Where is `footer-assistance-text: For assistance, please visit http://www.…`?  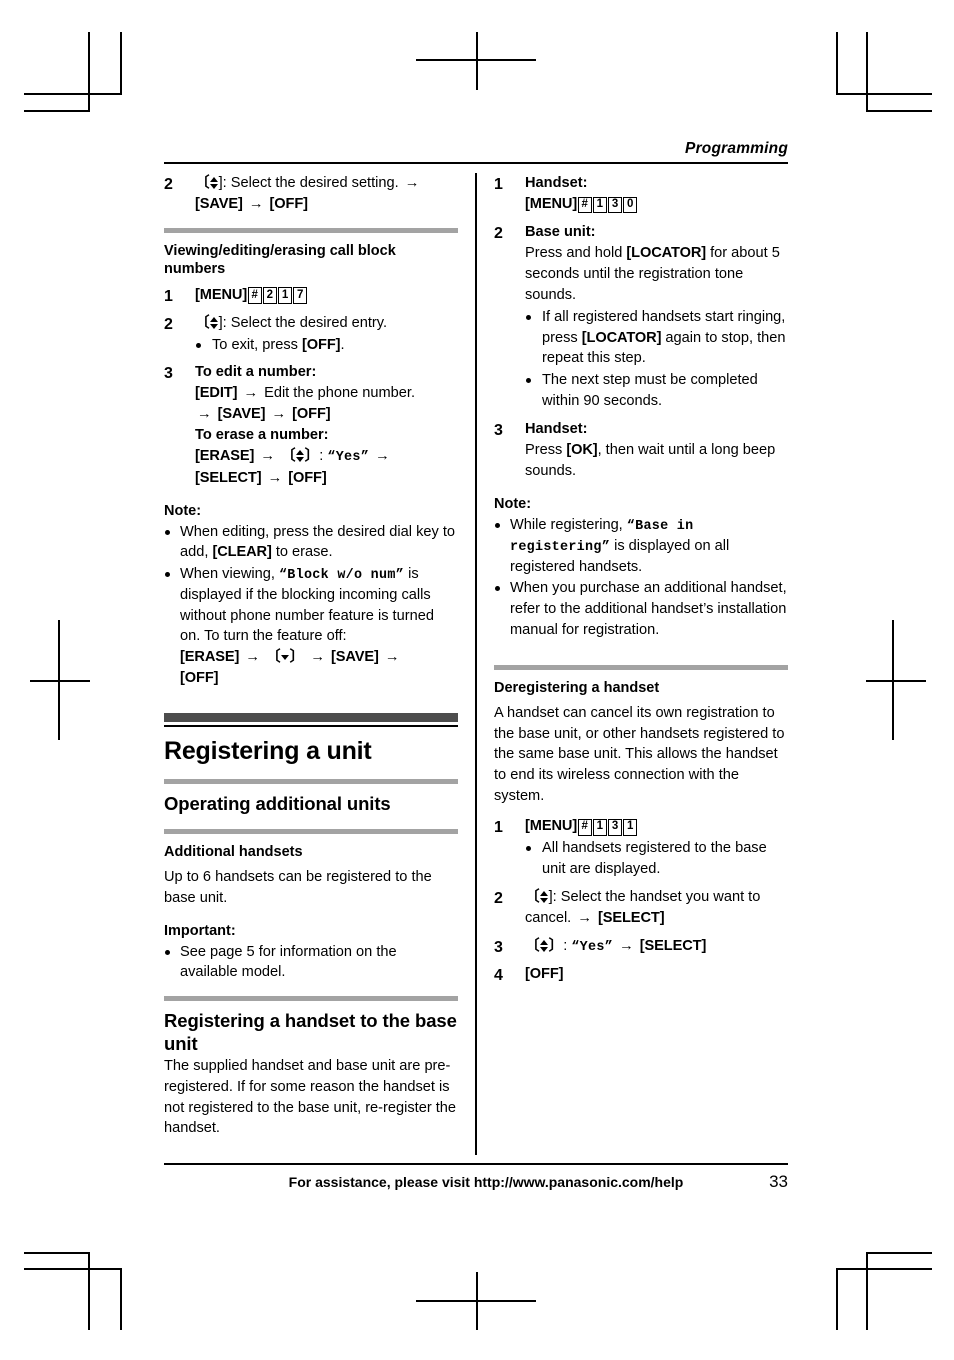
footer-assistance-text: For assistance, please visit http://www.… is located at coordinates (486, 1182).